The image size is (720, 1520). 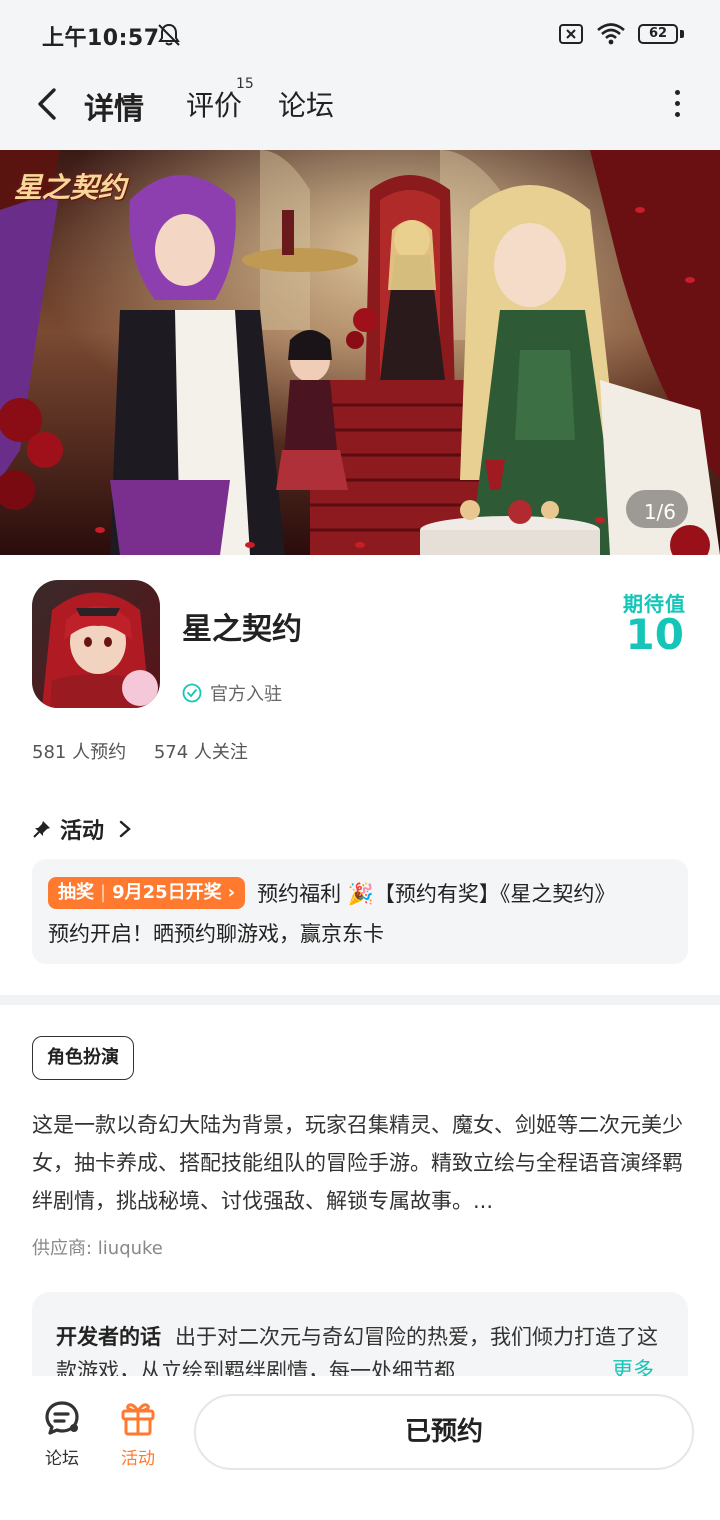 What do you see at coordinates (83, 1058) in the screenshot?
I see `genre-tag: 角色扮演` at bounding box center [83, 1058].